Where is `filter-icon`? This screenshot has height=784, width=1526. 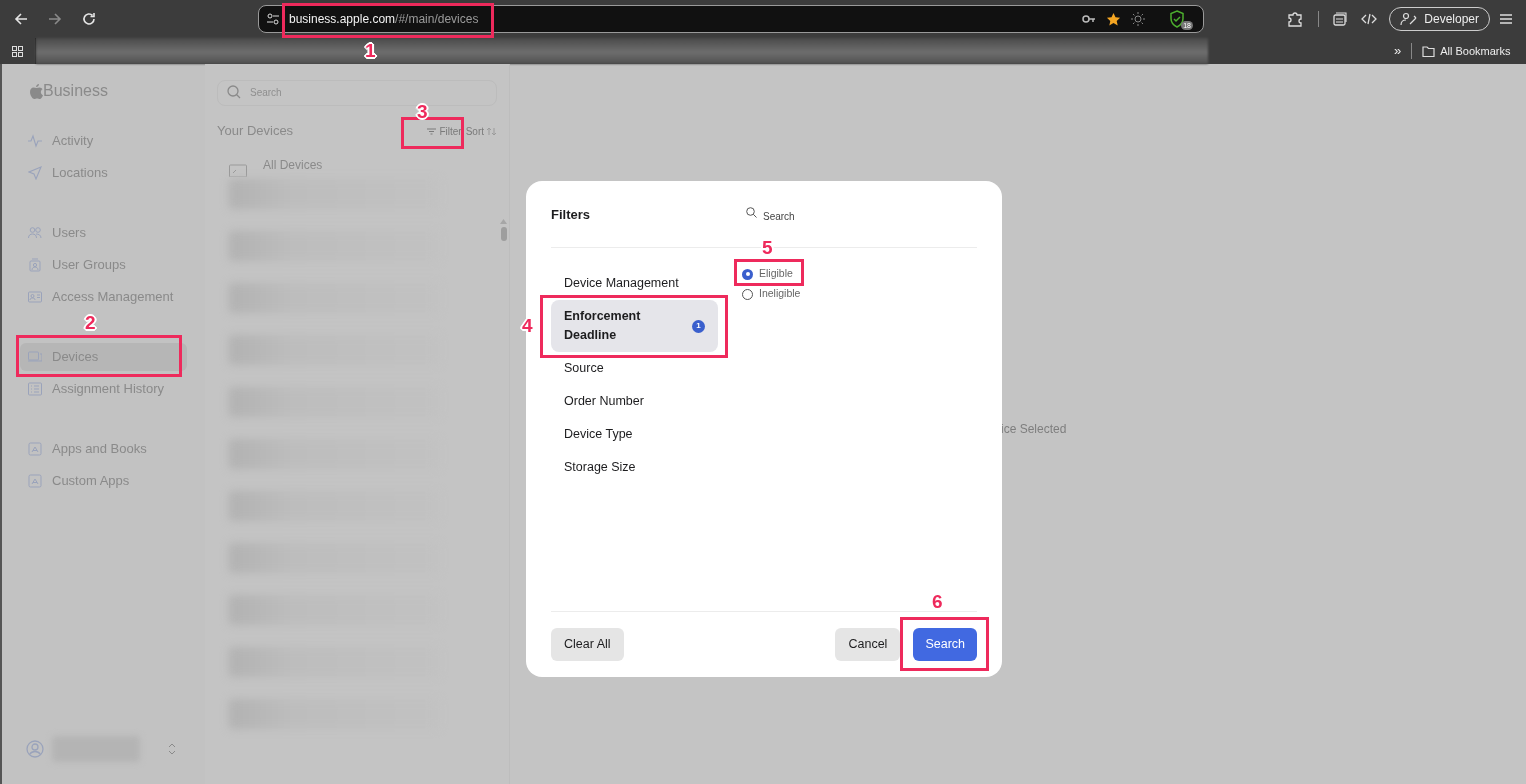 filter-icon is located at coordinates (432, 131).